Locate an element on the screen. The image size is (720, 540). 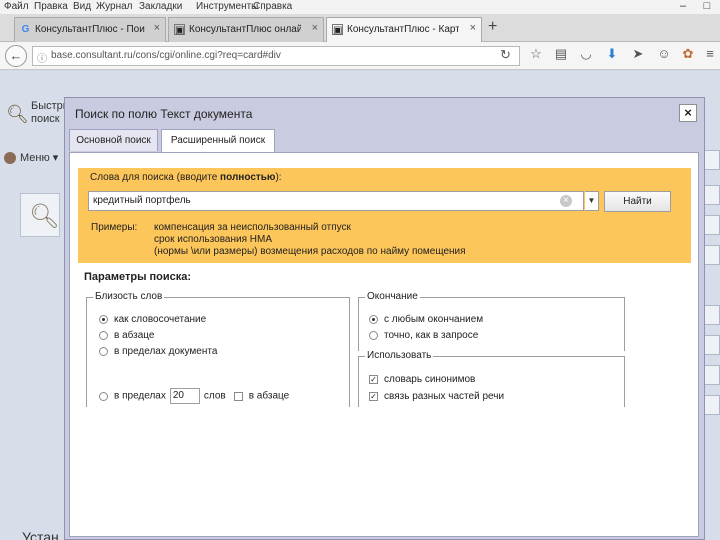
menu-file: Файл is located at coordinates (16, 6).